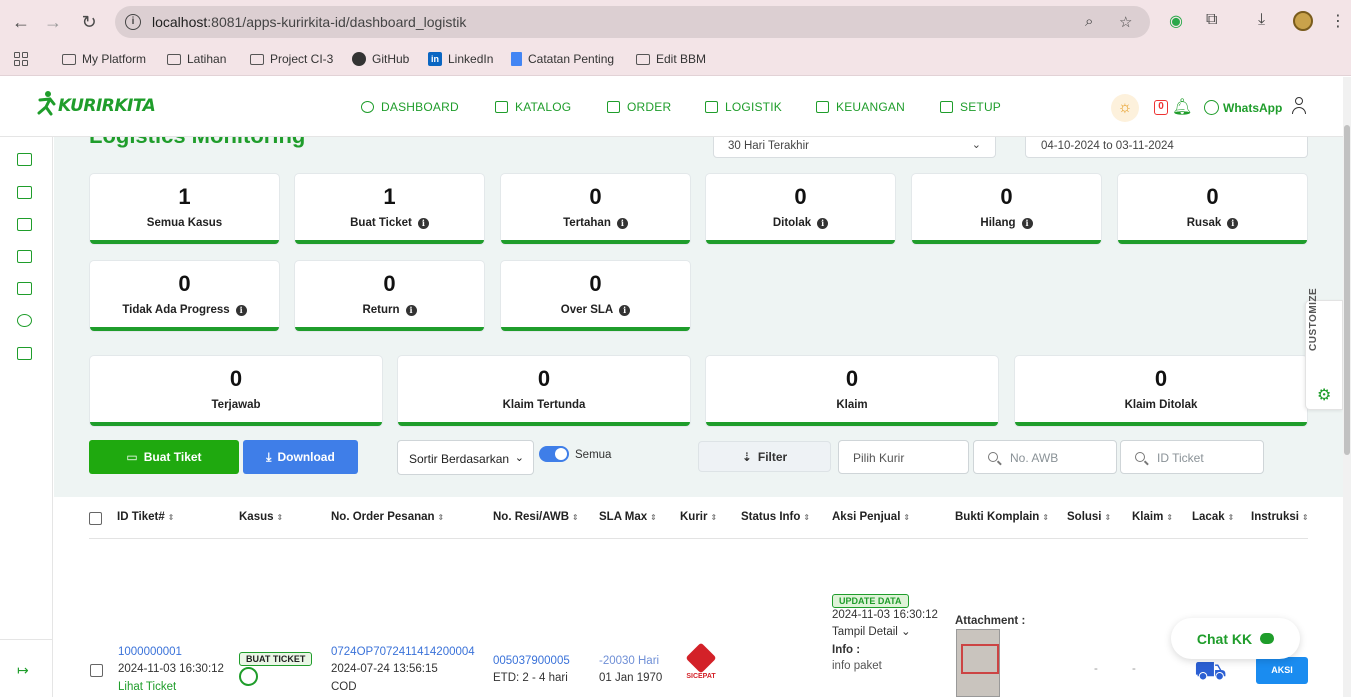 The image size is (1351, 697). I want to click on card-hilang: 0 Hilang i, so click(1006, 209).